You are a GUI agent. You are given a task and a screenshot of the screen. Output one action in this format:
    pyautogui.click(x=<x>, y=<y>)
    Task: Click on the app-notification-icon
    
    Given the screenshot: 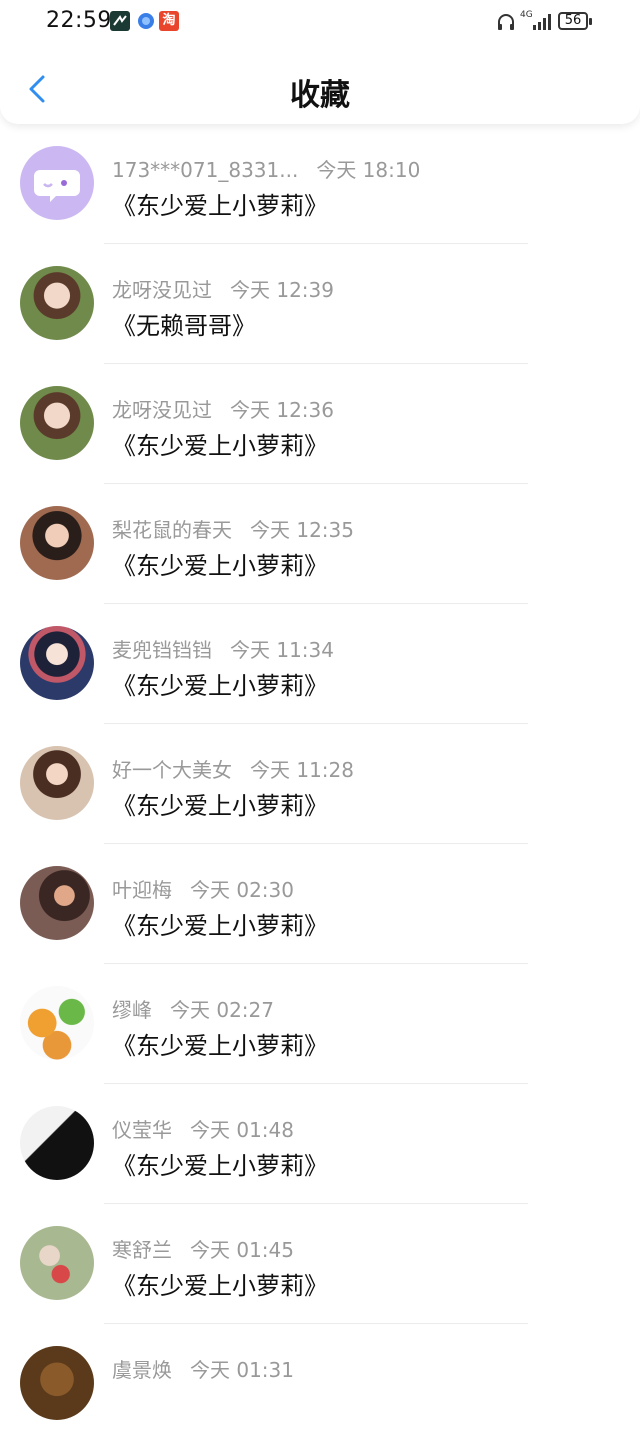 What is the action you would take?
    pyautogui.click(x=120, y=21)
    